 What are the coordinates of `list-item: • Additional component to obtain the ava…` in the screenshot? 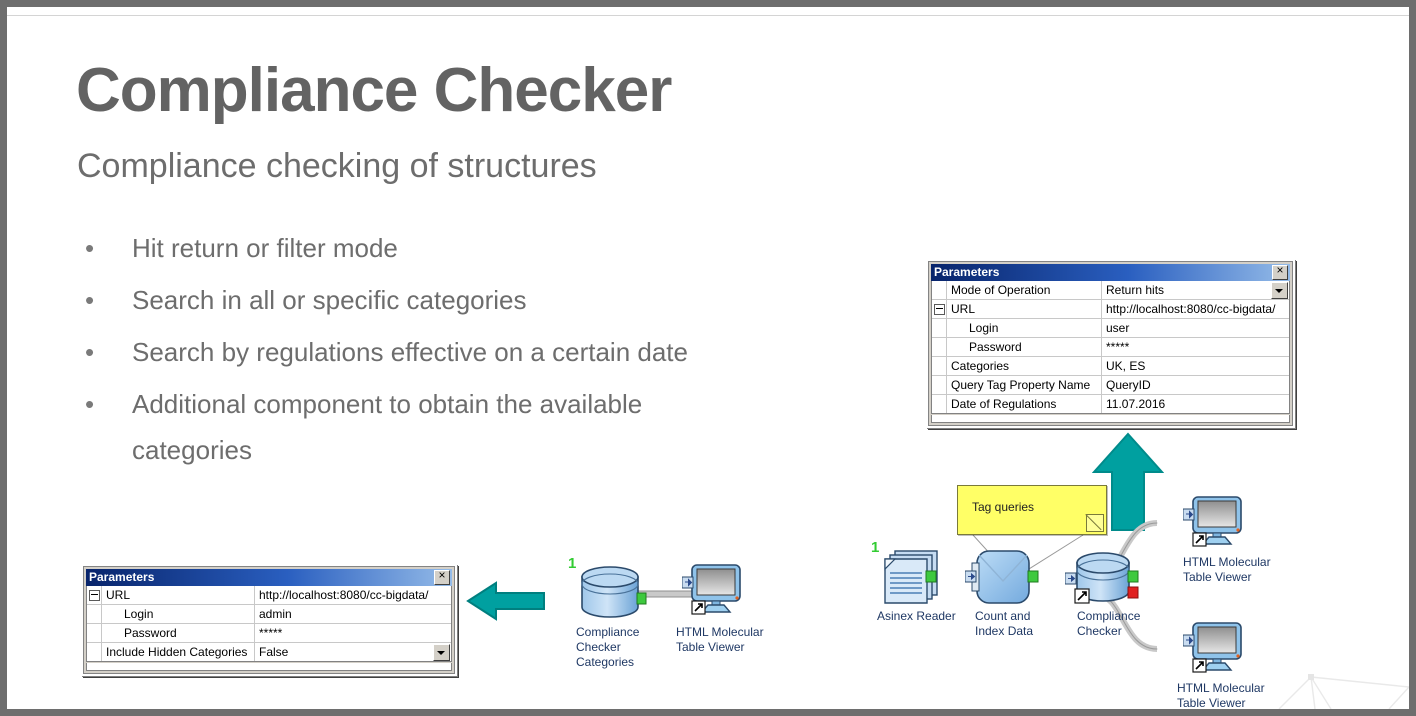 It's located at (447, 427).